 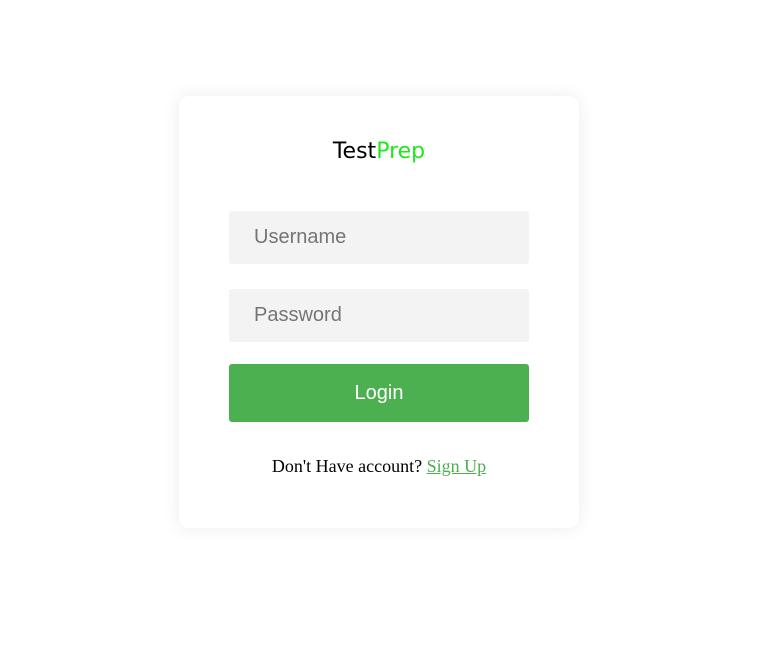 I want to click on logo-text-test: Test, so click(x=354, y=151).